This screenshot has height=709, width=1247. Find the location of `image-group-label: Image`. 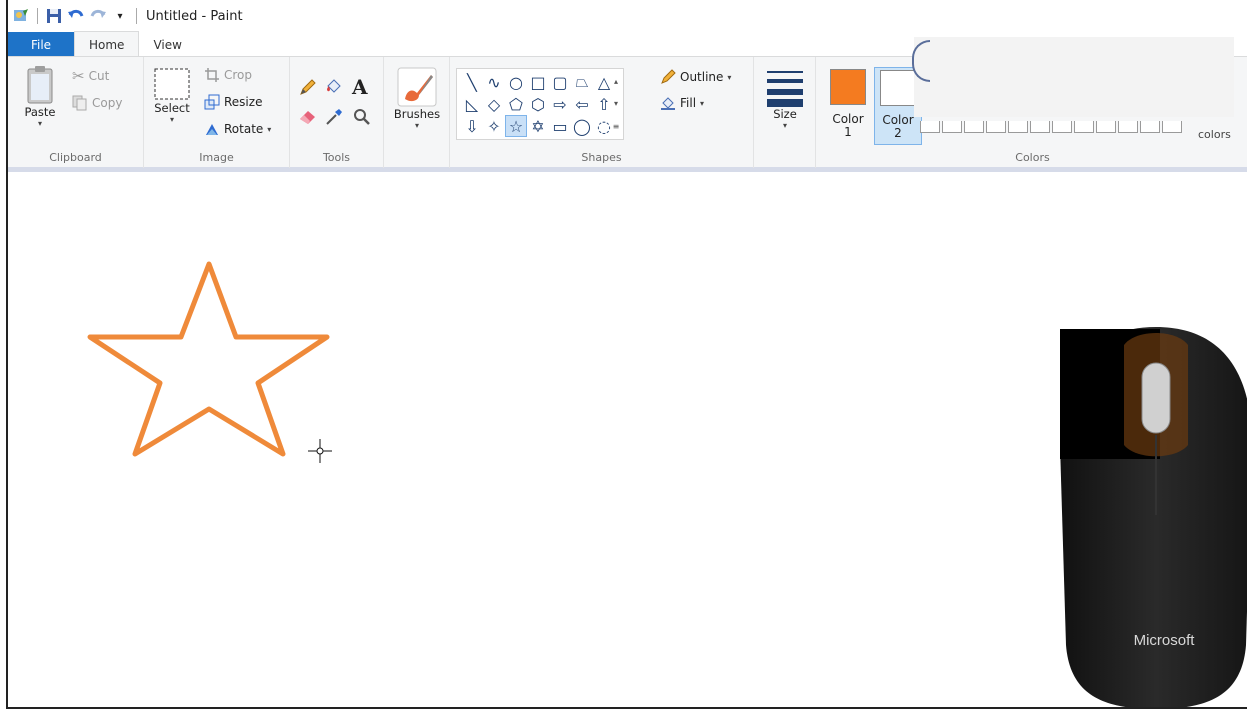

image-group-label: Image is located at coordinates (216, 157).